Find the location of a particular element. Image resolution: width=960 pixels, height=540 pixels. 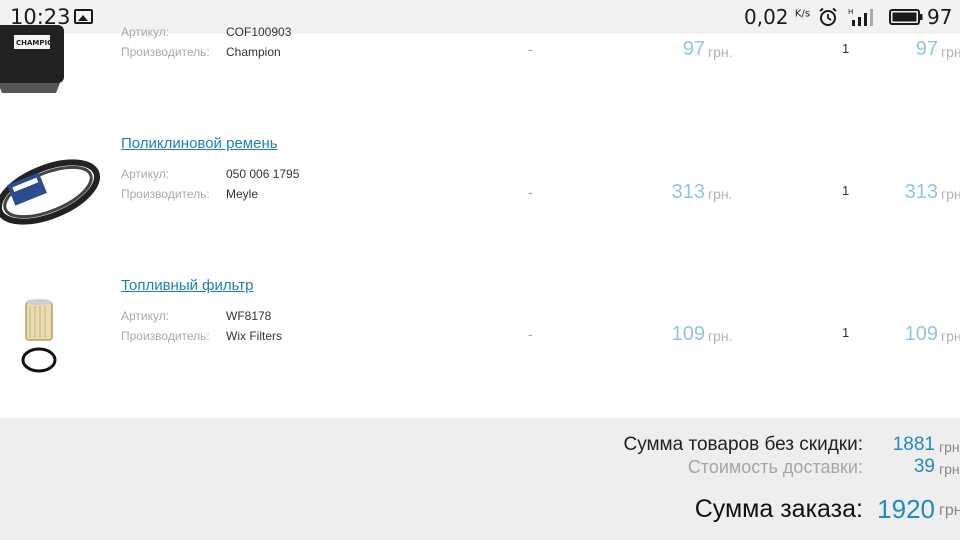

subtotal-value: 1881 is located at coordinates (913, 444).